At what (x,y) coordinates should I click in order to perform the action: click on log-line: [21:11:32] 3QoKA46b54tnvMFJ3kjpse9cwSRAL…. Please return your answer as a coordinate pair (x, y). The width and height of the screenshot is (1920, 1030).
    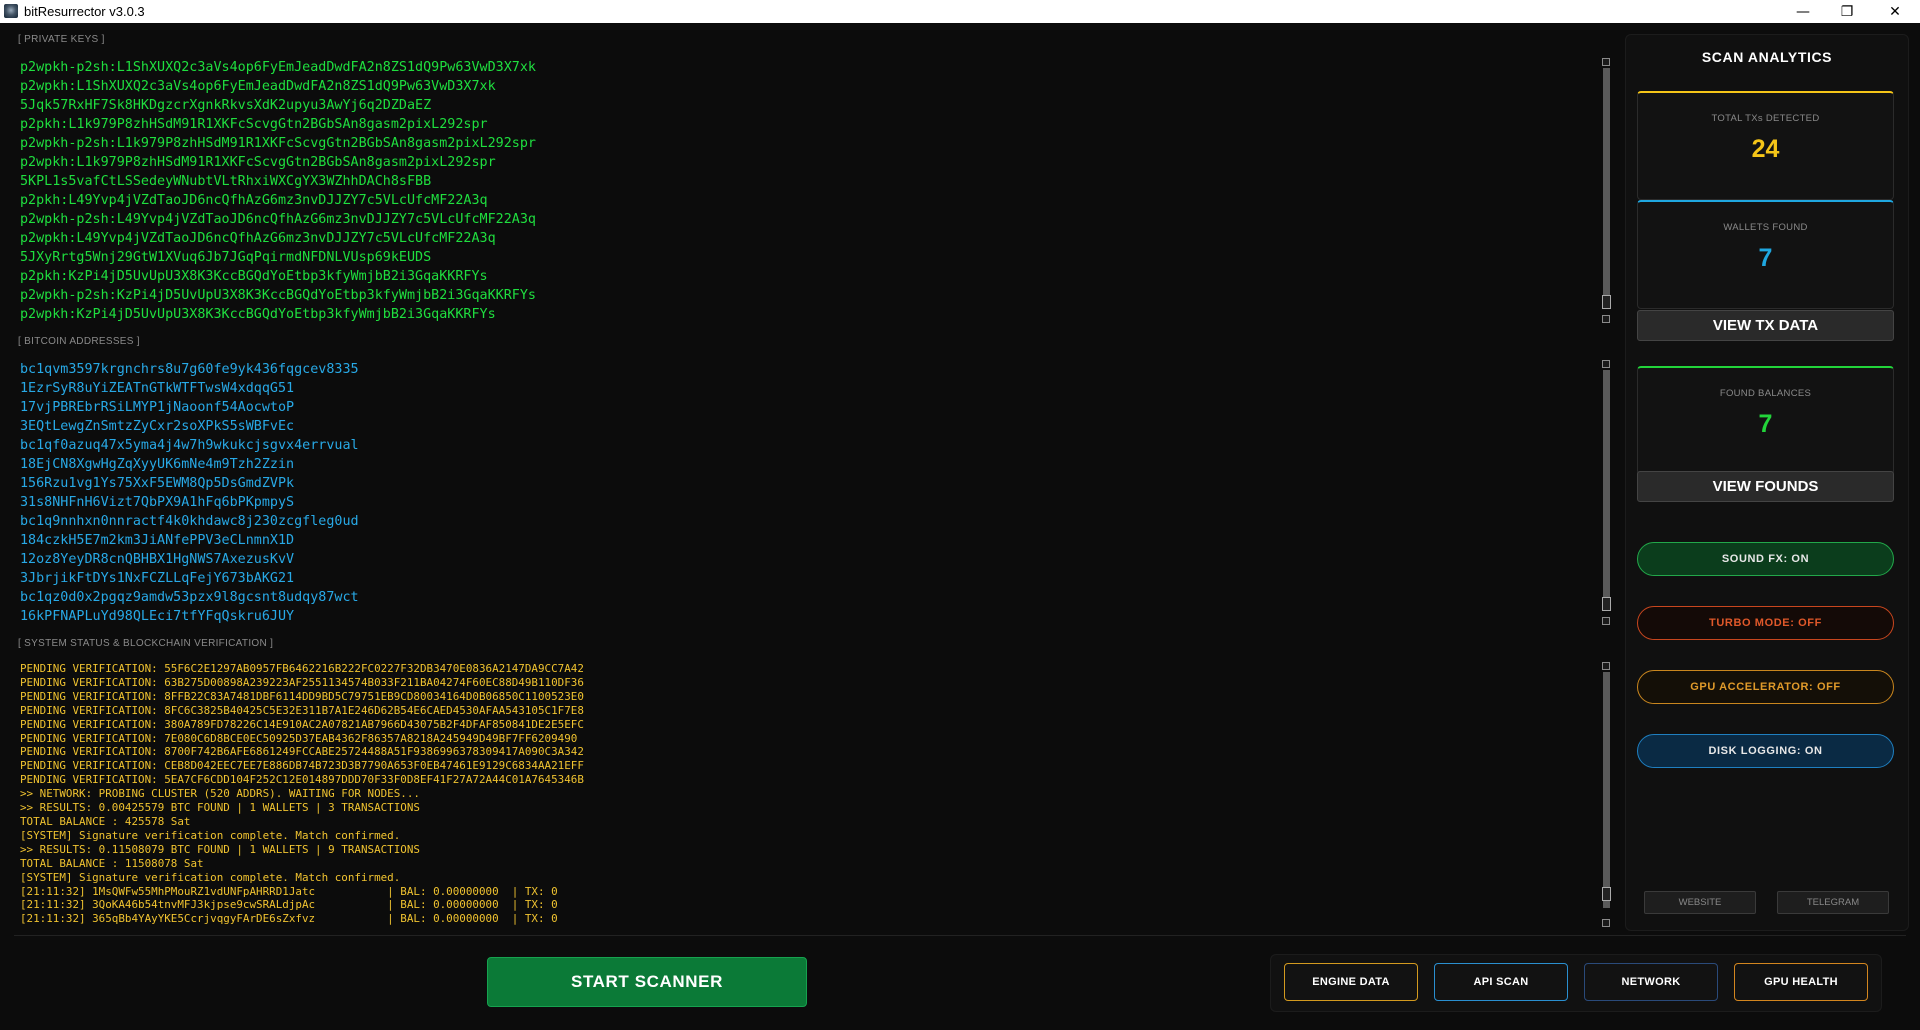
    Looking at the image, I should click on (289, 905).